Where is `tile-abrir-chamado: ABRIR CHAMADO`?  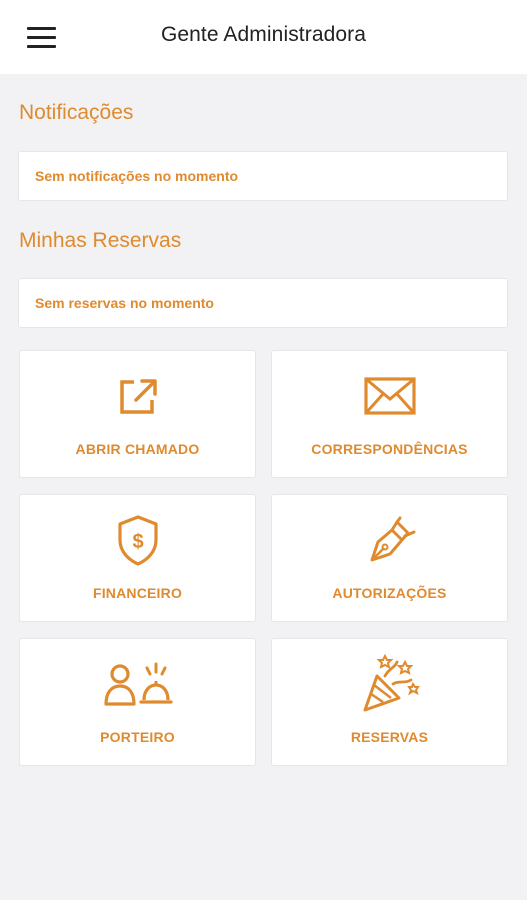 tile-abrir-chamado: ABRIR CHAMADO is located at coordinates (137, 414).